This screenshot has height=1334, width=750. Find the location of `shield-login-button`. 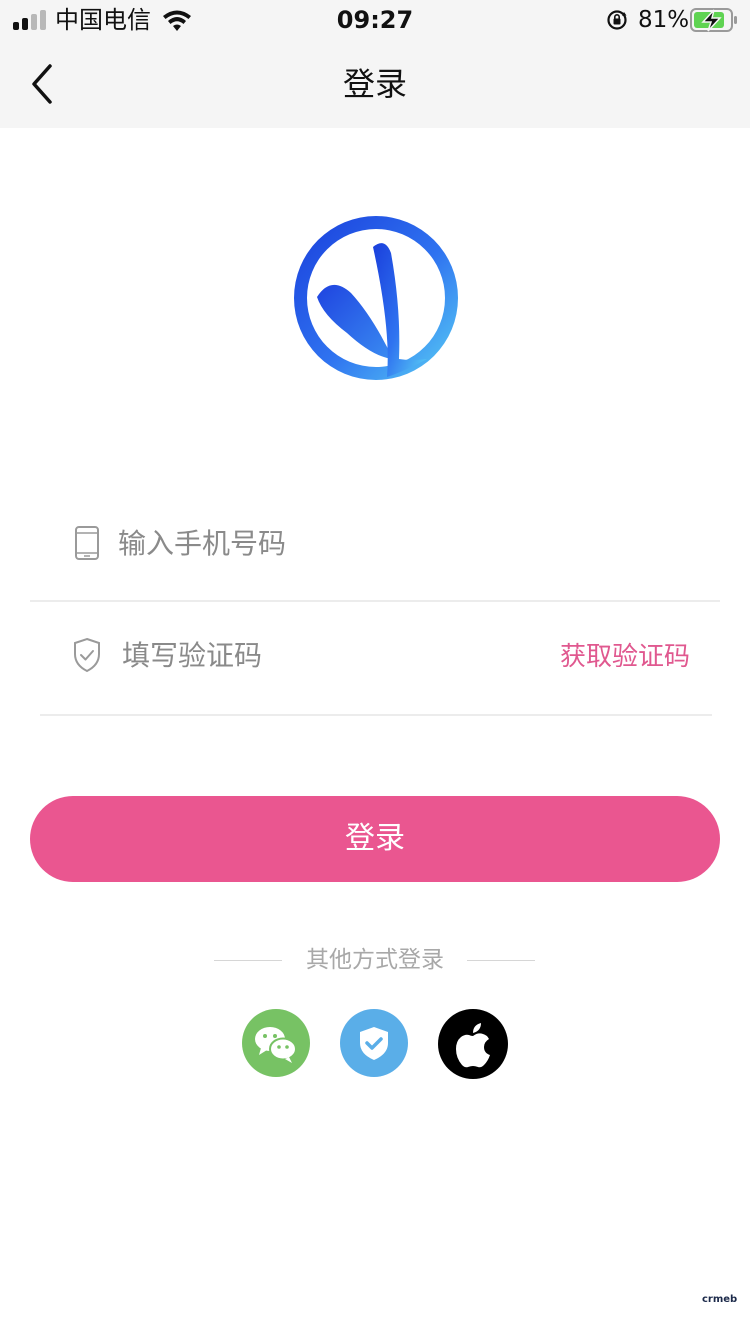

shield-login-button is located at coordinates (374, 1043).